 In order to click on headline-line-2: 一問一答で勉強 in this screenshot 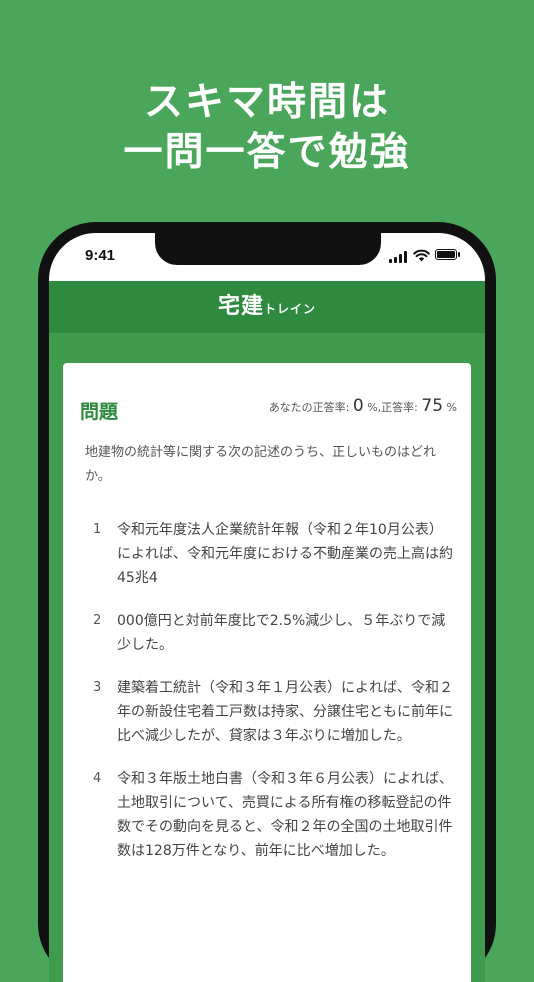, I will do `click(267, 152)`.